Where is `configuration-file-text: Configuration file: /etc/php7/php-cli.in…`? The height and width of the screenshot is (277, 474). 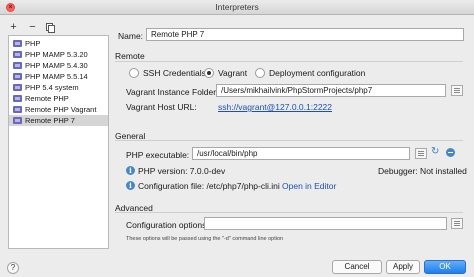
configuration-file-text: Configuration file: /etc/php7/php-cli.in… is located at coordinates (209, 186).